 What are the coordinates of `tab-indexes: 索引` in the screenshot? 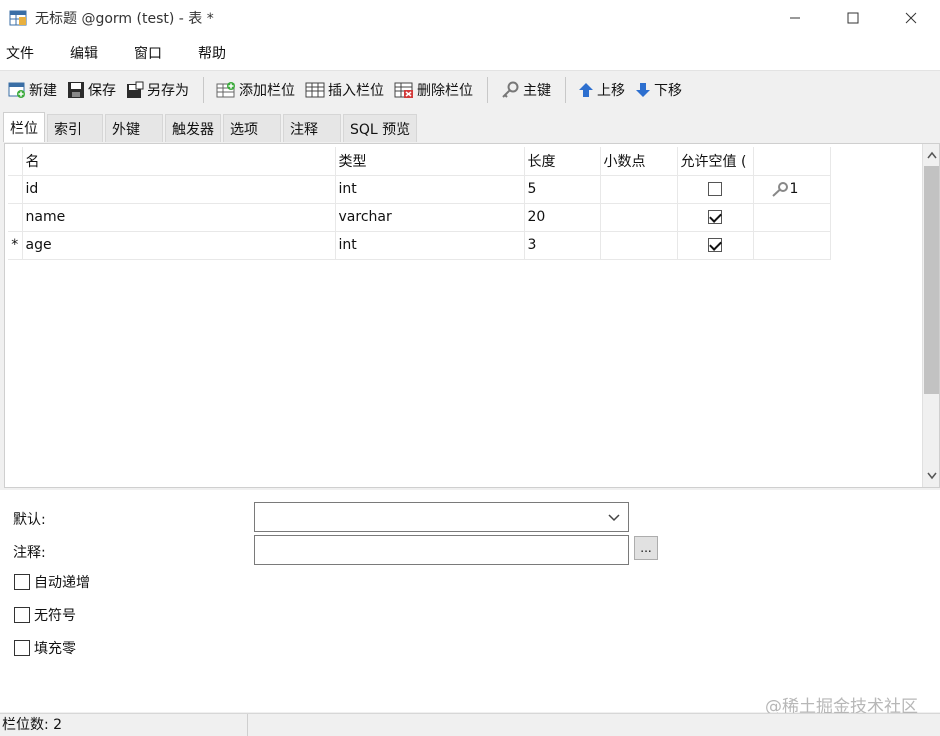 It's located at (75, 128).